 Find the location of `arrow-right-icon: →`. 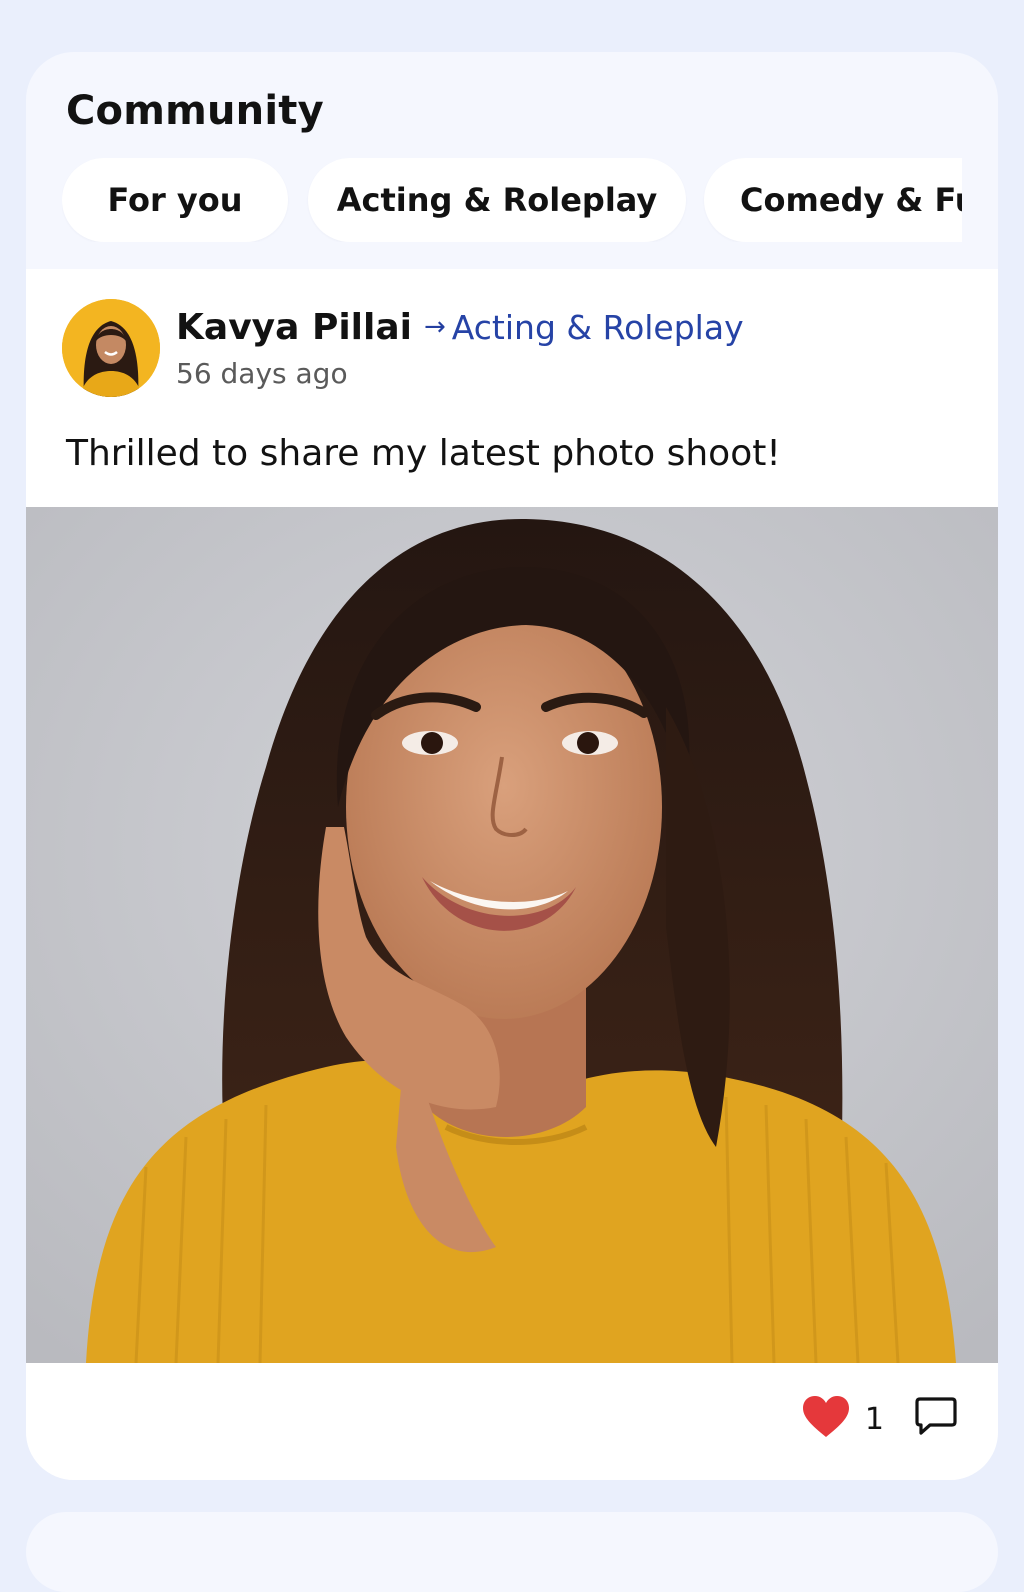

arrow-right-icon: → is located at coordinates (435, 327).